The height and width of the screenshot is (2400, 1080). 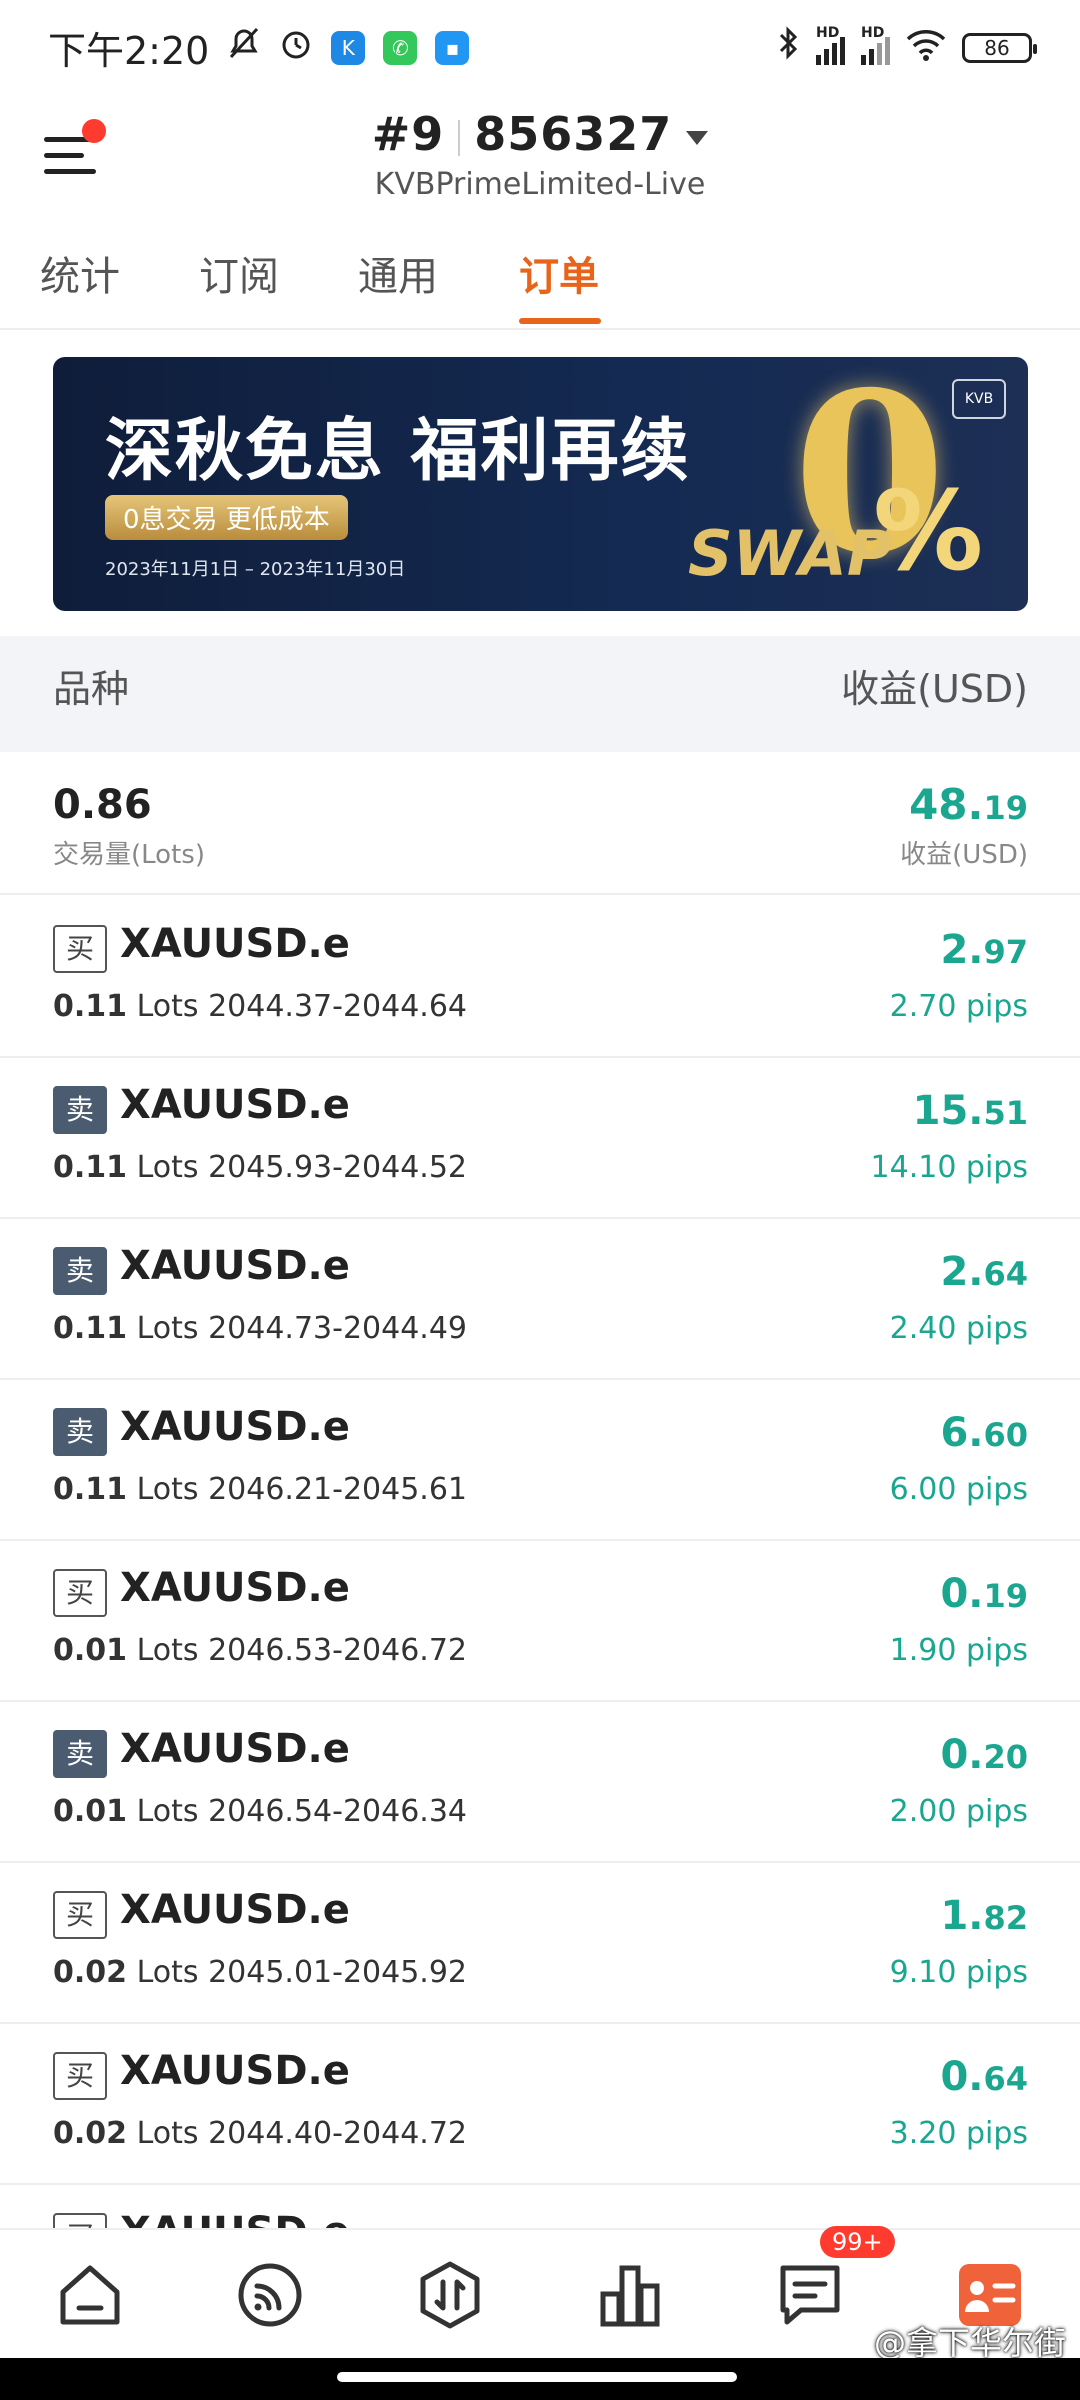 I want to click on status-time: 下午2:20, so click(x=129, y=51).